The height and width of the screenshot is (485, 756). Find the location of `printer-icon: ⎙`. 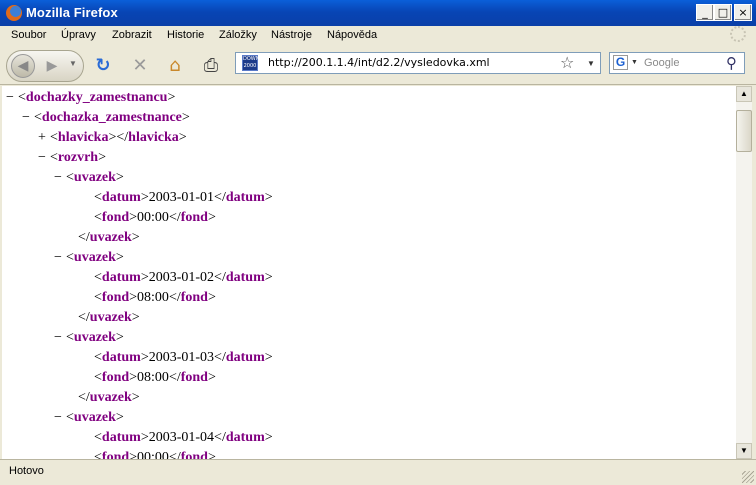

printer-icon: ⎙ is located at coordinates (211, 65).